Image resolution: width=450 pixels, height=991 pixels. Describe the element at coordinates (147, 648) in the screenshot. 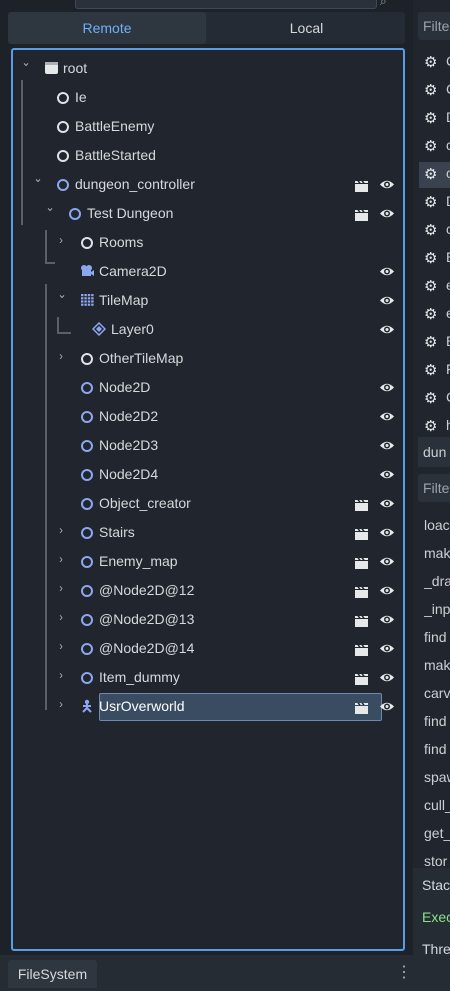

I see `tree-node-label: @Node2D@14` at that location.